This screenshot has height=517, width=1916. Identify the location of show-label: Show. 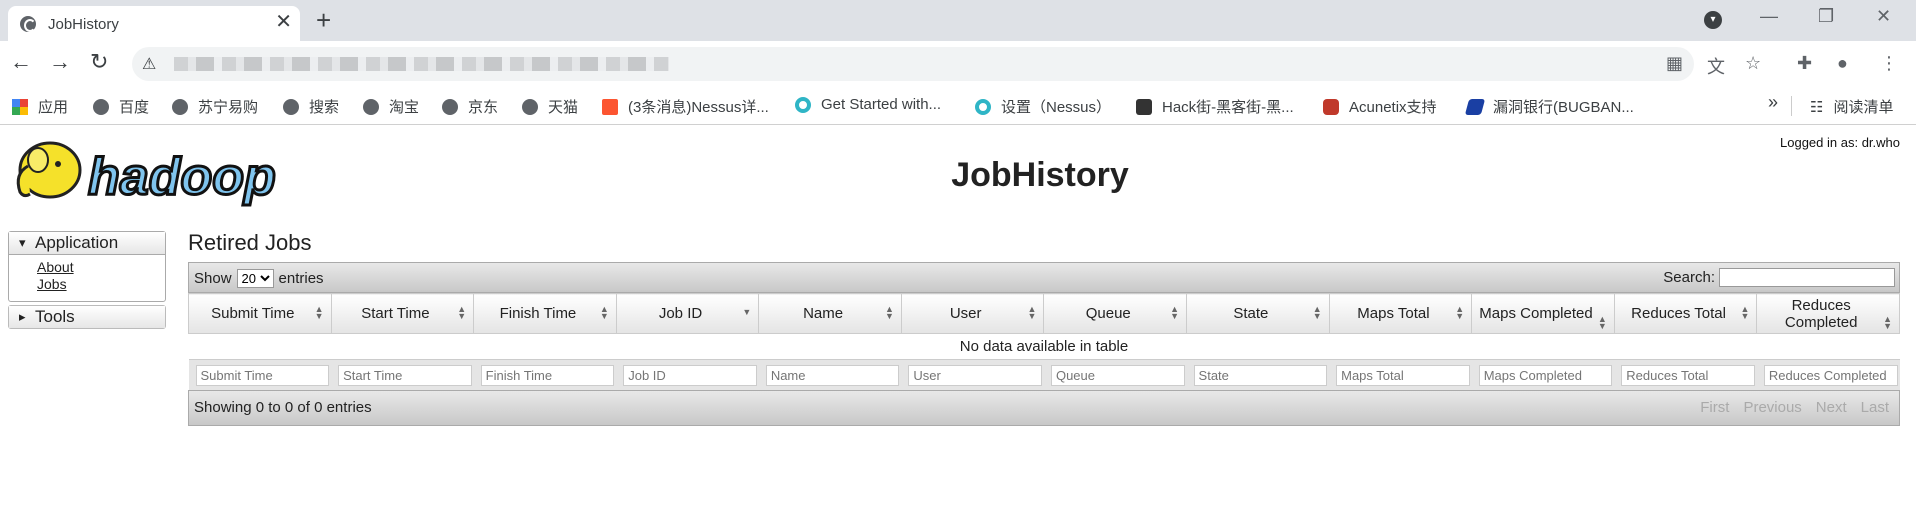
(213, 278).